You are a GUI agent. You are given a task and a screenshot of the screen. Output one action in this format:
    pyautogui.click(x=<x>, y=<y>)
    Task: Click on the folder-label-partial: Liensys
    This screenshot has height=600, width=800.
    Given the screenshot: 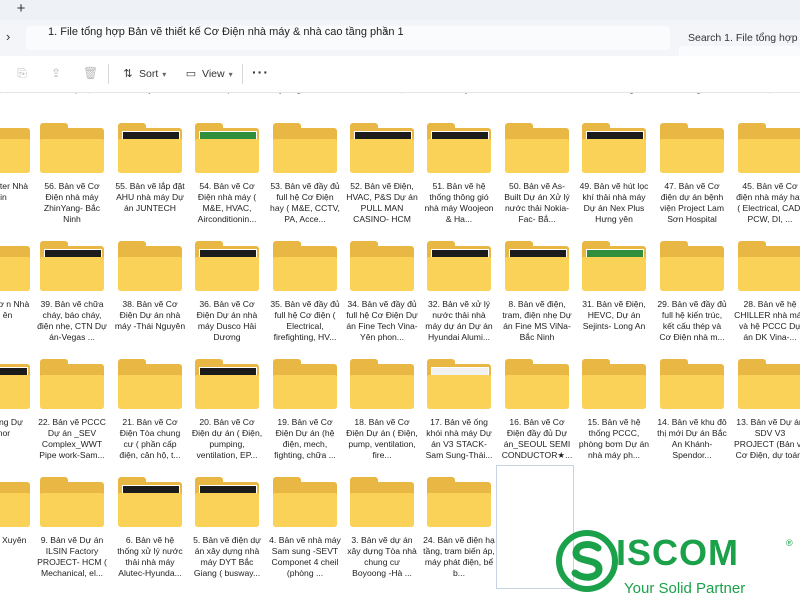 What is the action you would take?
    pyautogui.click(x=459, y=94)
    